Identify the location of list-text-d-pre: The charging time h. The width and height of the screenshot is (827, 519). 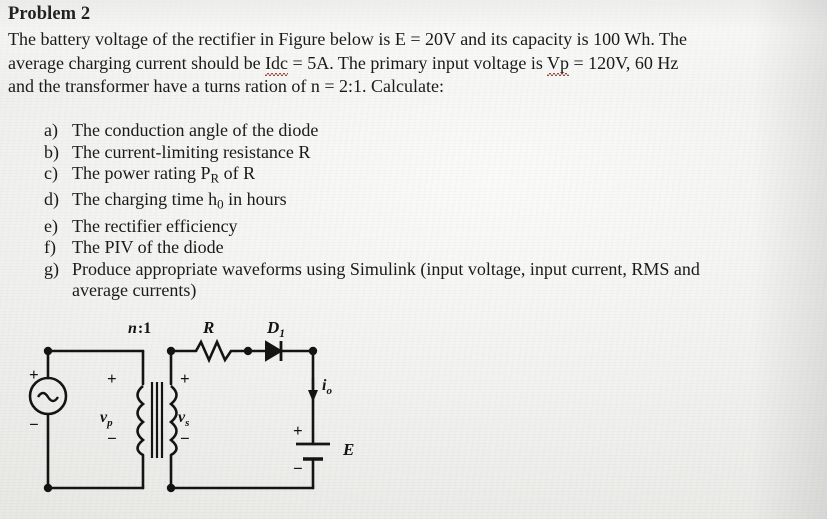
(145, 199).